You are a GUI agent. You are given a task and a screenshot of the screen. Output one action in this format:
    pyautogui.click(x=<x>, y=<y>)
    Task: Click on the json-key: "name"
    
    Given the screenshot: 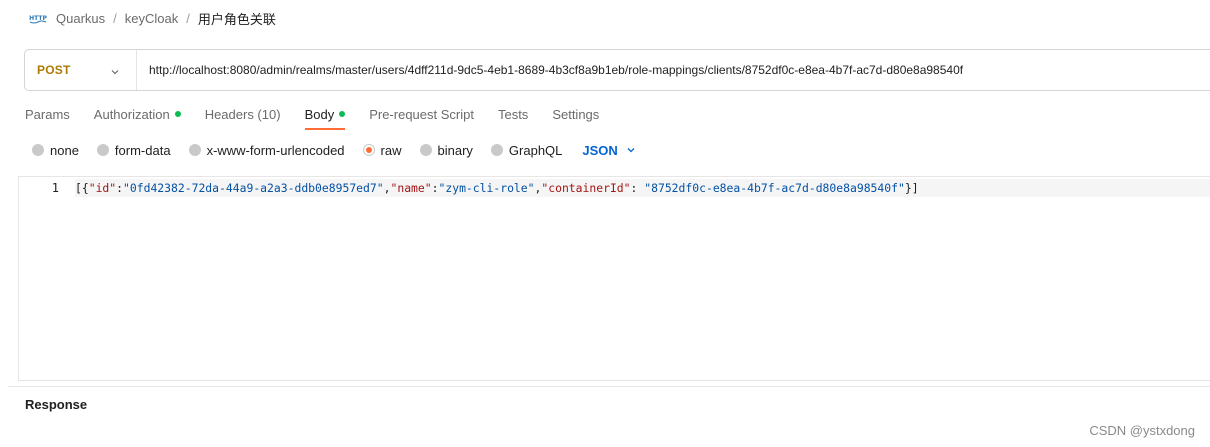 What is the action you would take?
    pyautogui.click(x=411, y=188)
    